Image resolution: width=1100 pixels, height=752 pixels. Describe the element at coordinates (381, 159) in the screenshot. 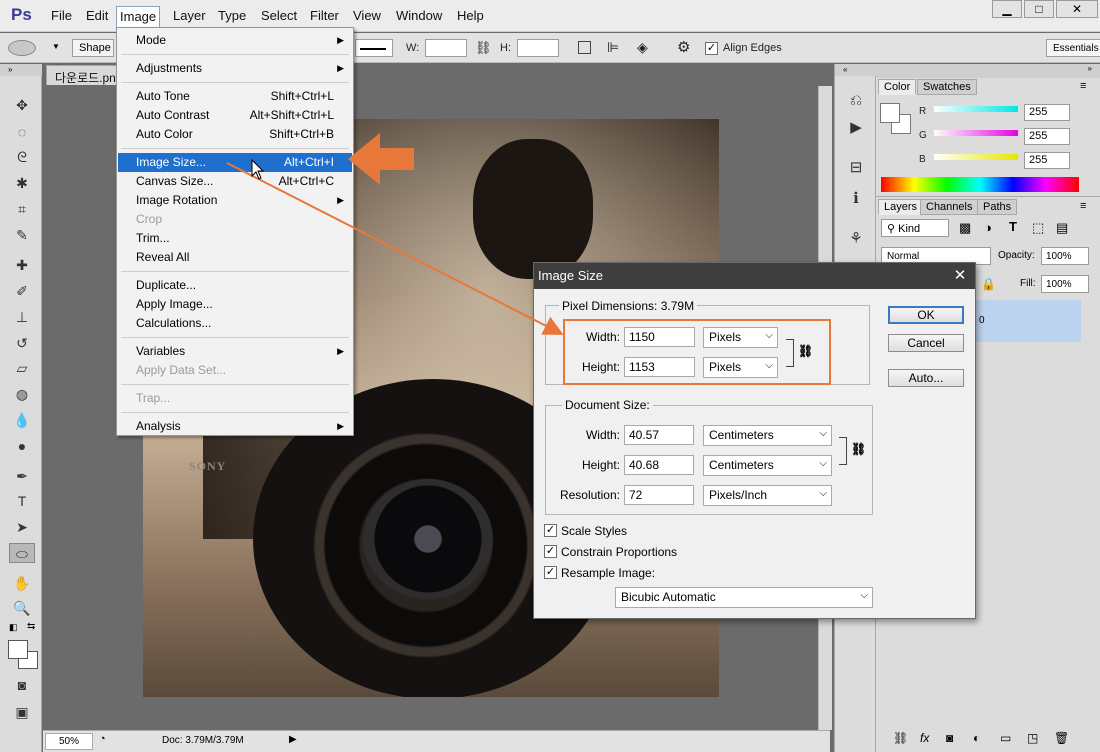

I see `annotation-big-arrow` at that location.